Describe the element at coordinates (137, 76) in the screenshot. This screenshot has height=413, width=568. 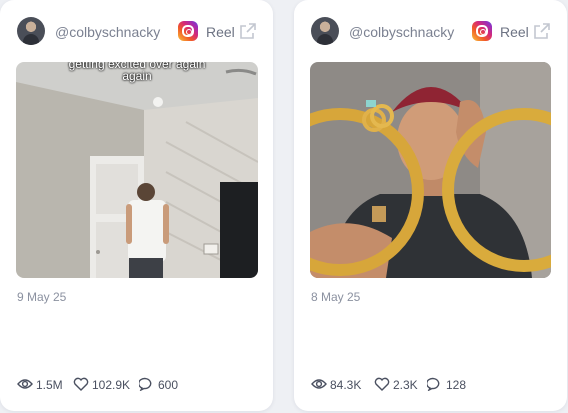
I see `caption-line: again` at that location.